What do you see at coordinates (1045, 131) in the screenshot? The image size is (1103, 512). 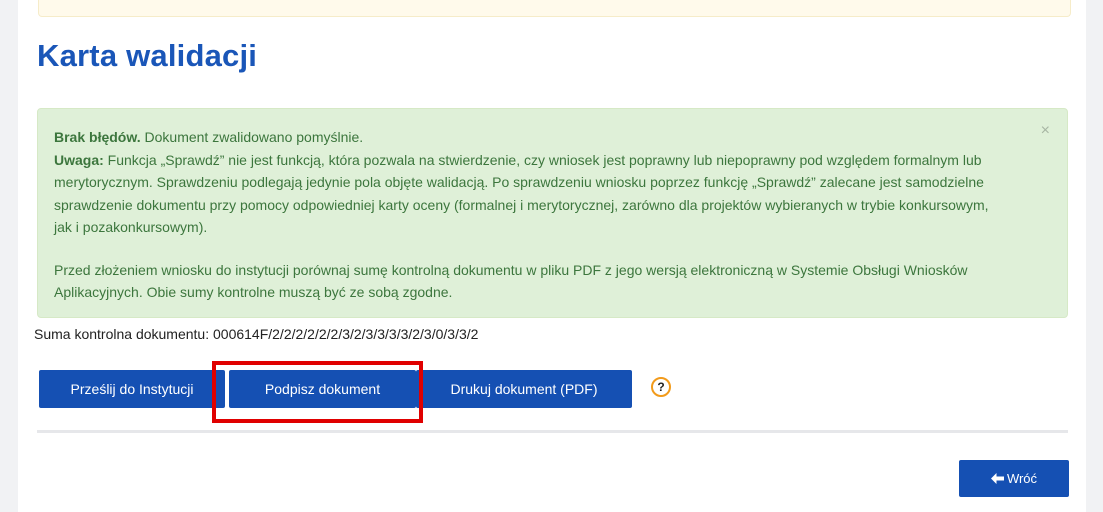 I see `close-icon: ×` at bounding box center [1045, 131].